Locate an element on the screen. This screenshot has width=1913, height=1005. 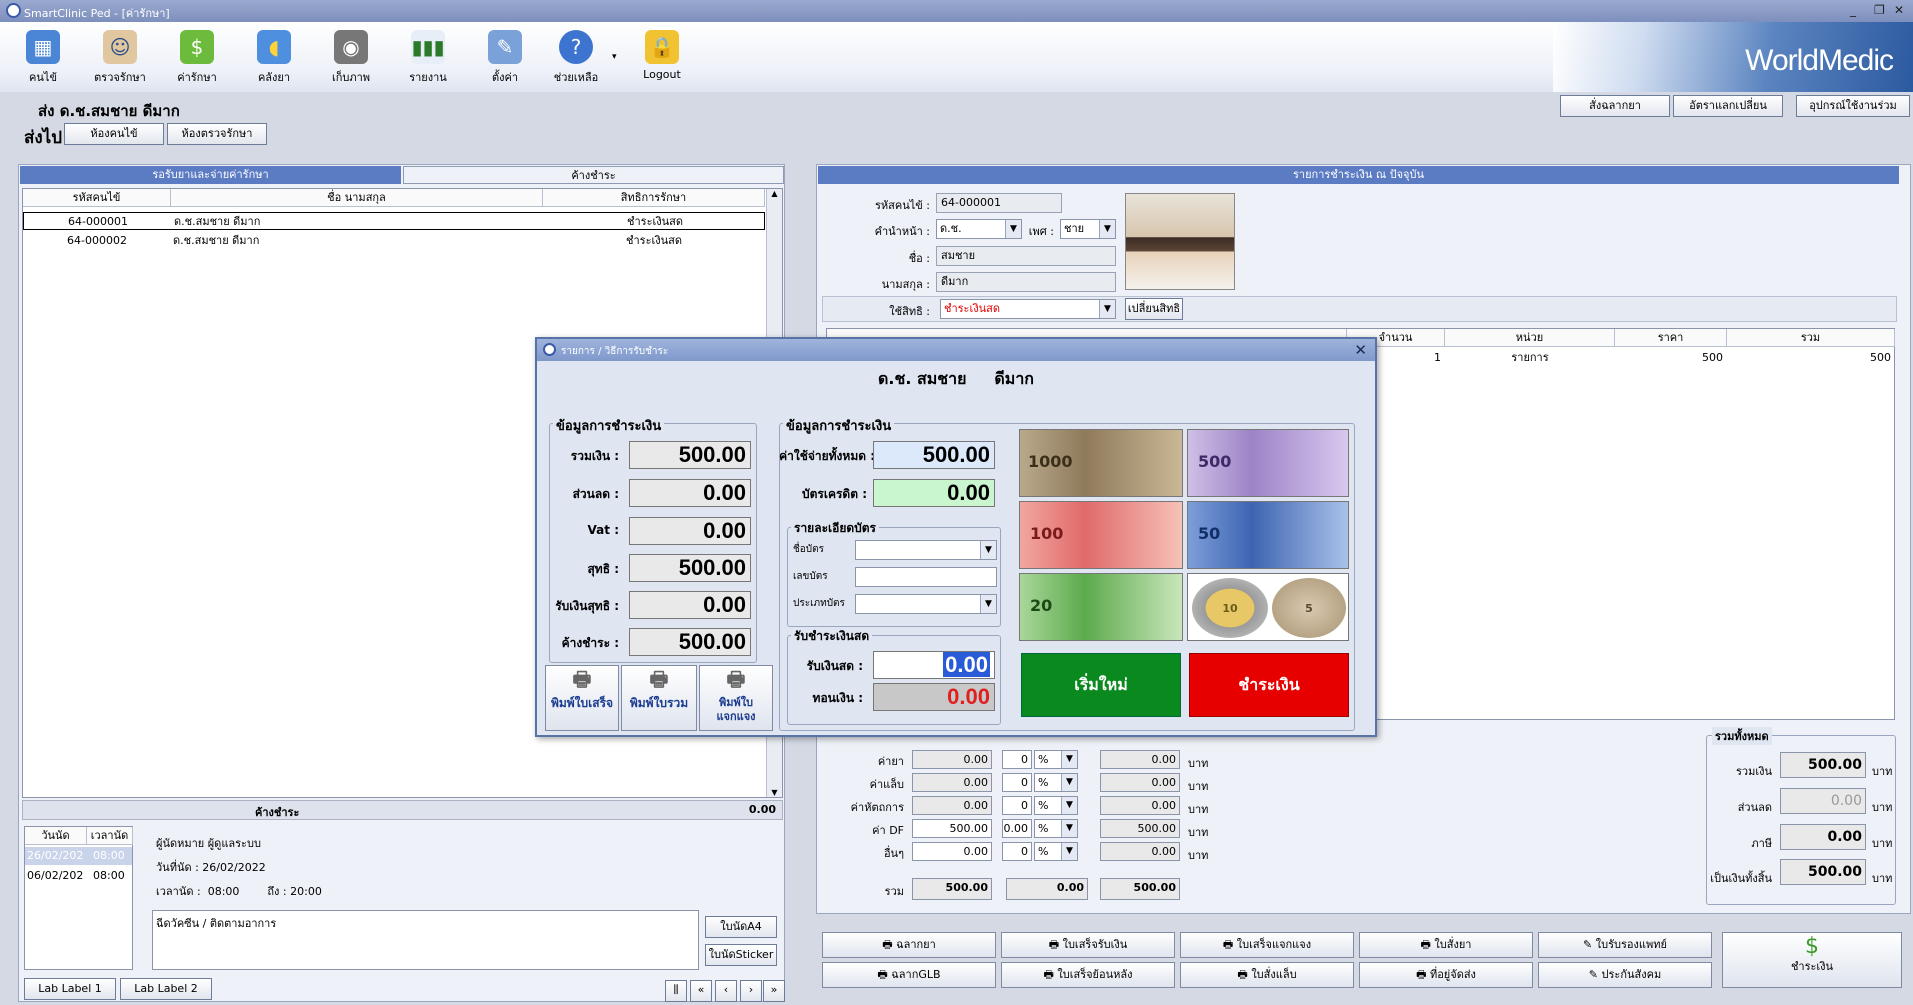
lab-label-2-button: Lab Label 2 is located at coordinates (166, 989).